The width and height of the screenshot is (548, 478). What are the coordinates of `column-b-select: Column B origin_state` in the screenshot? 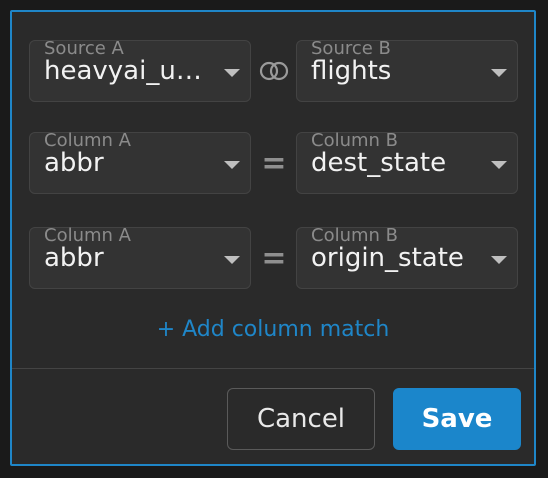 It's located at (407, 257).